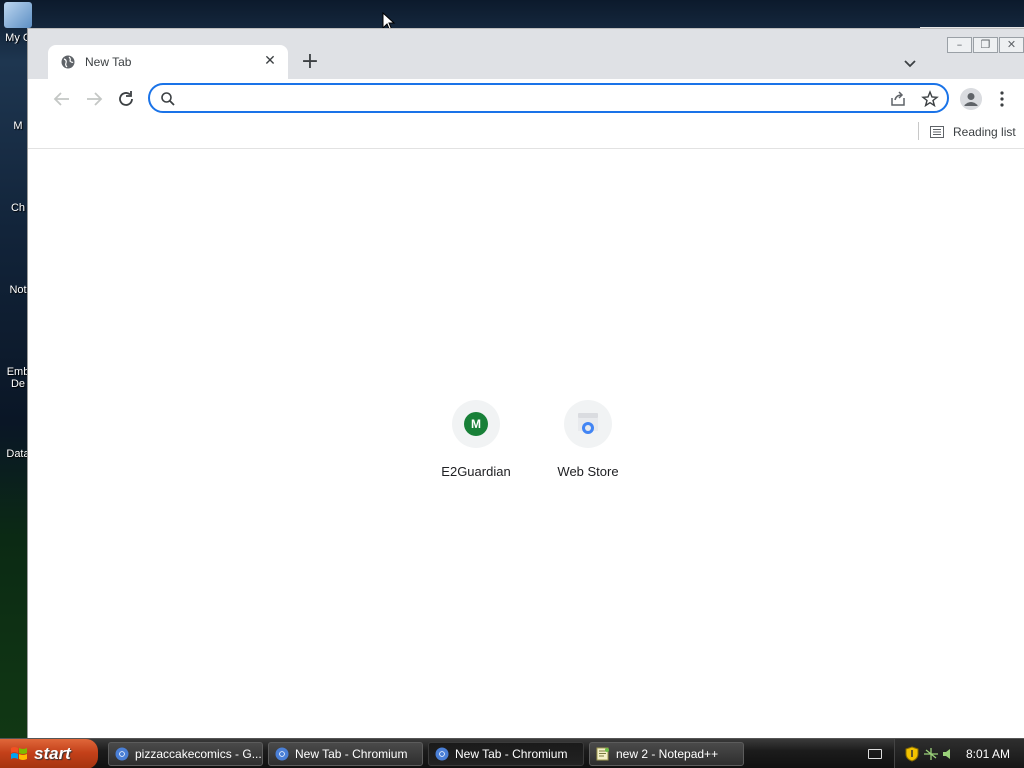  I want to click on share-icon, so click(898, 99).